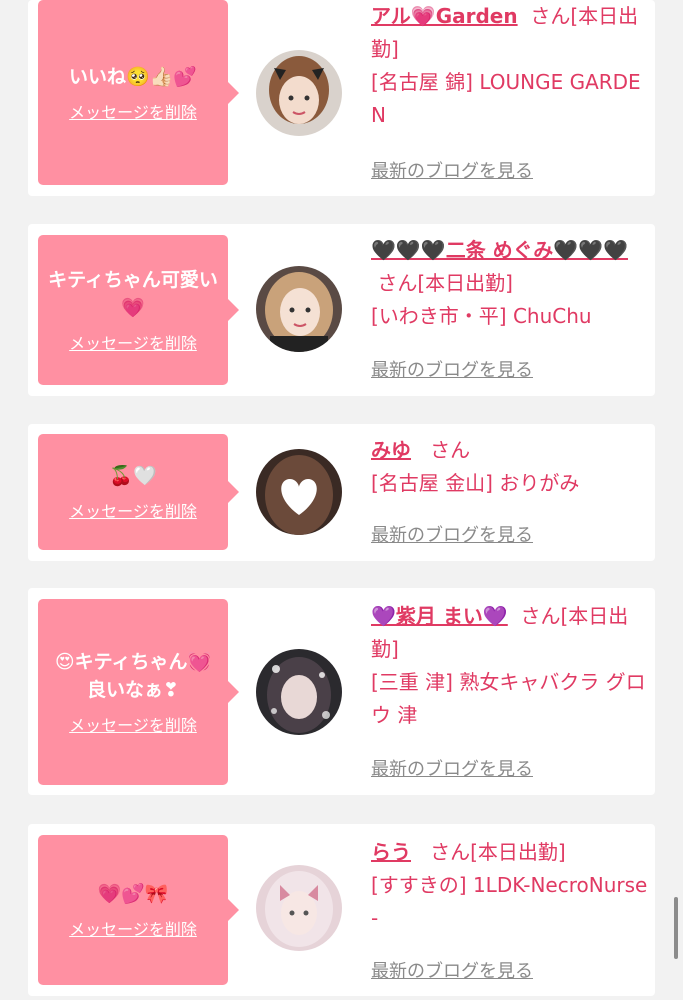 This screenshot has width=683, height=1000. Describe the element at coordinates (508, 698) in the screenshot. I see `shop-info: [三重 津] 熟女キャバクラ グロウ 津` at that location.